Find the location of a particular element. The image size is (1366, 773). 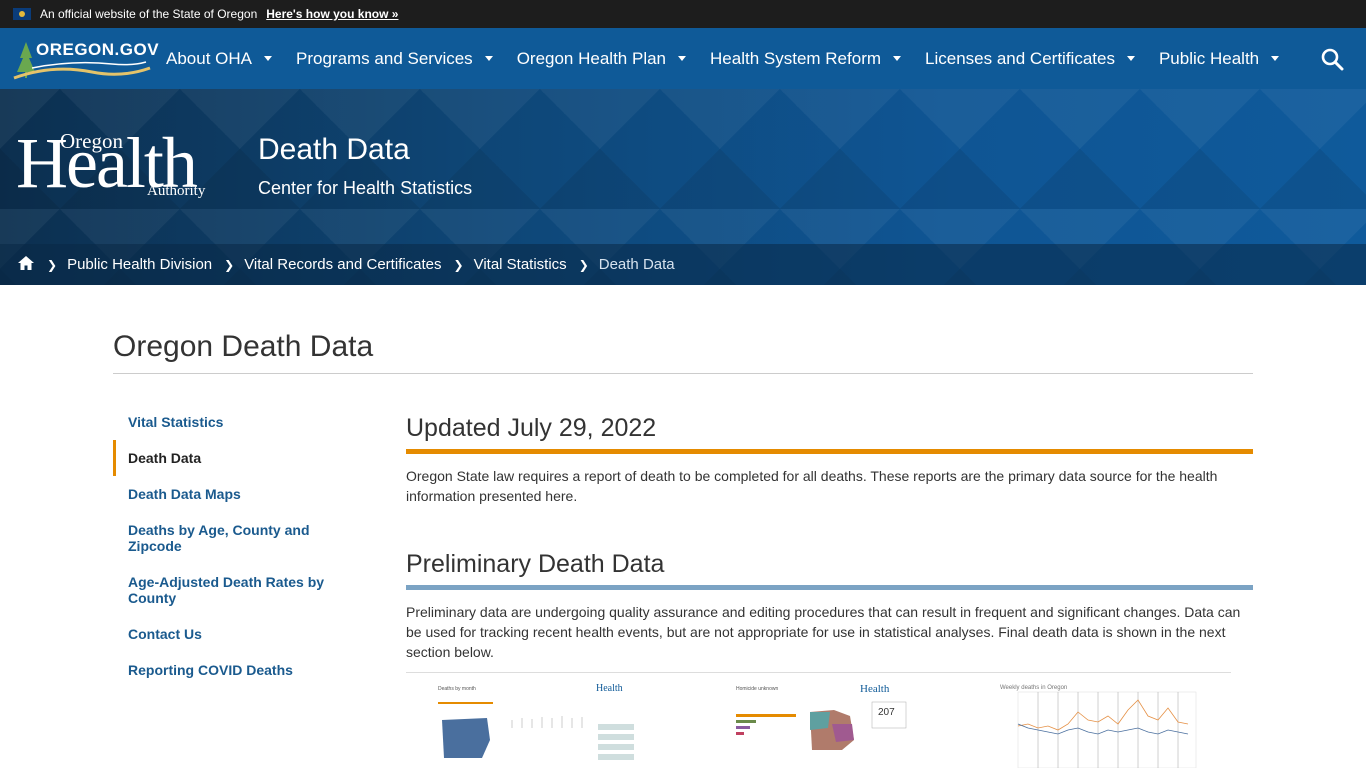

title-divider is located at coordinates (683, 373).